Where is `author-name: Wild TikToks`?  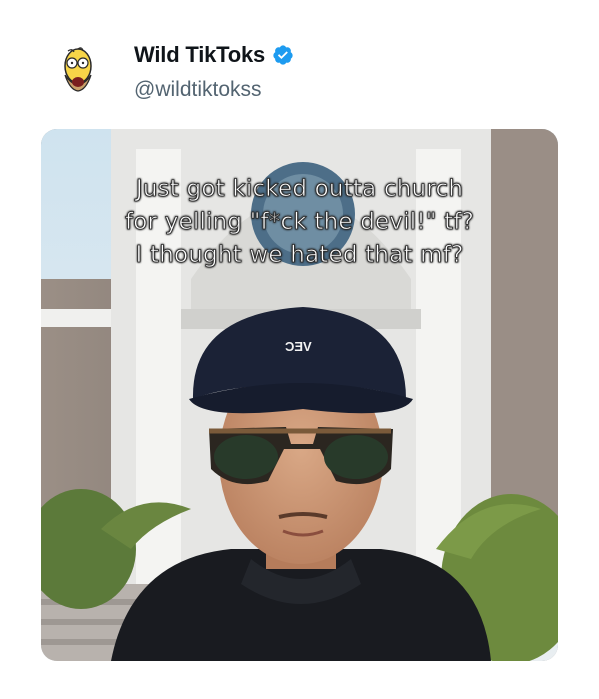 author-name: Wild TikToks is located at coordinates (199, 55).